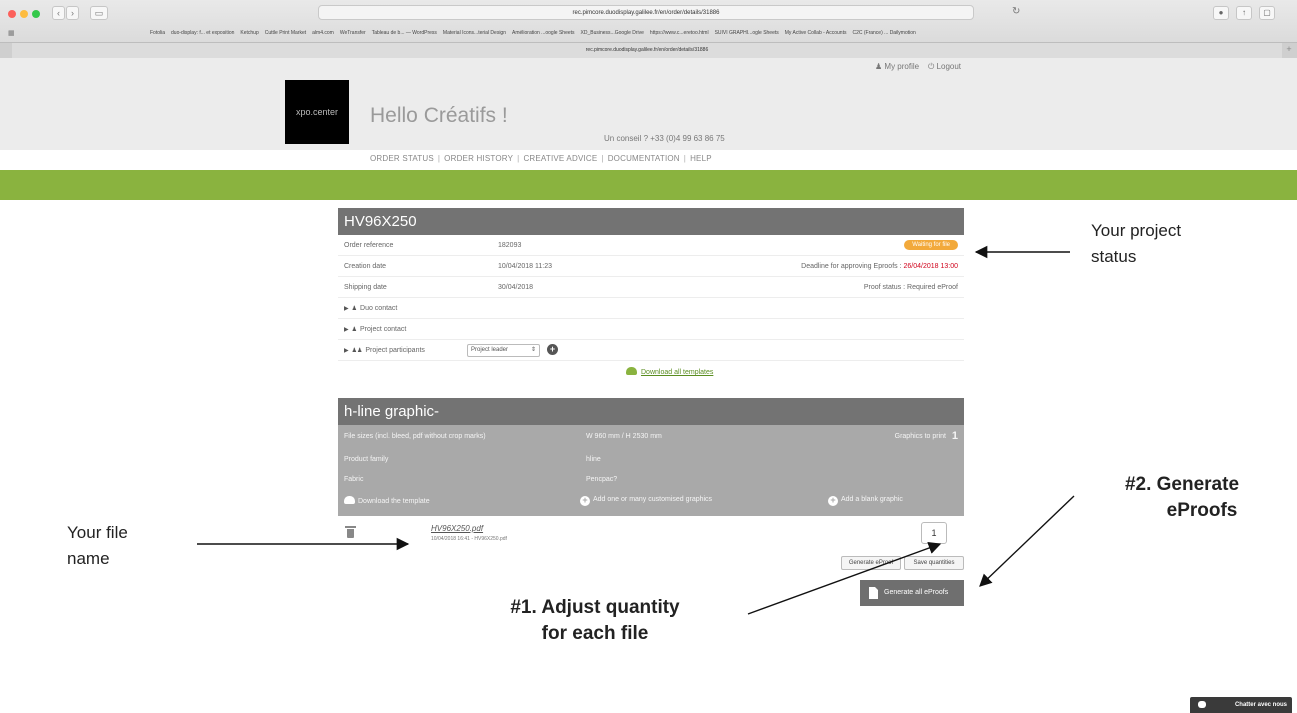 The image size is (1297, 713). What do you see at coordinates (383, 329) in the screenshot?
I see `project-contact-label: Project contact` at bounding box center [383, 329].